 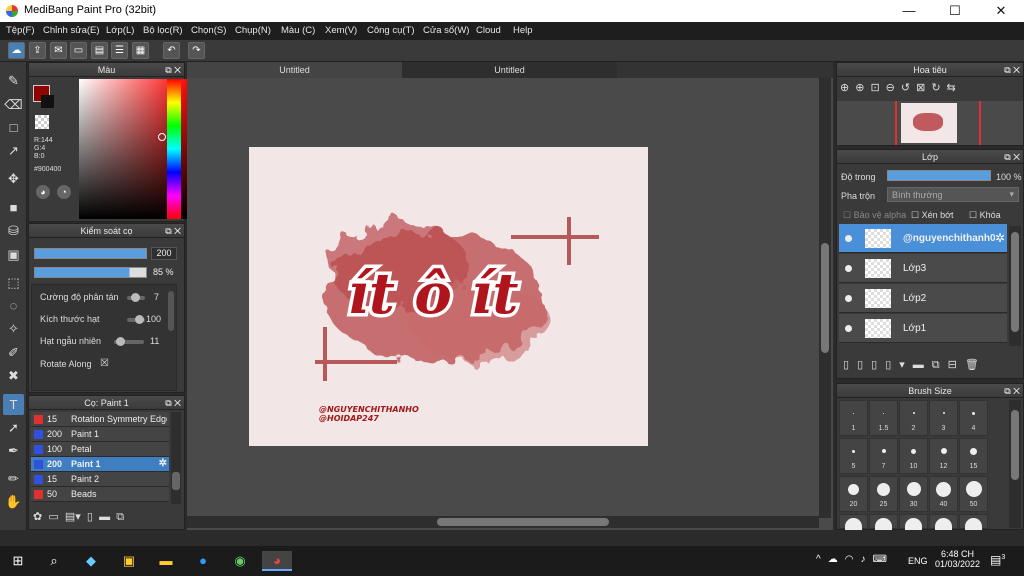 What do you see at coordinates (877, 88) in the screenshot?
I see `fit-window-icon: ⊡` at bounding box center [877, 88].